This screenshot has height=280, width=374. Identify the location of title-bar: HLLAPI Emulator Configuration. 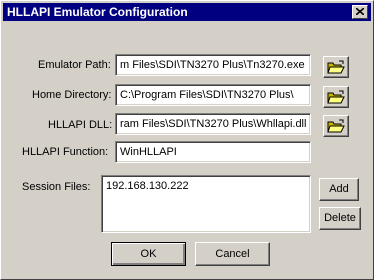
(187, 12).